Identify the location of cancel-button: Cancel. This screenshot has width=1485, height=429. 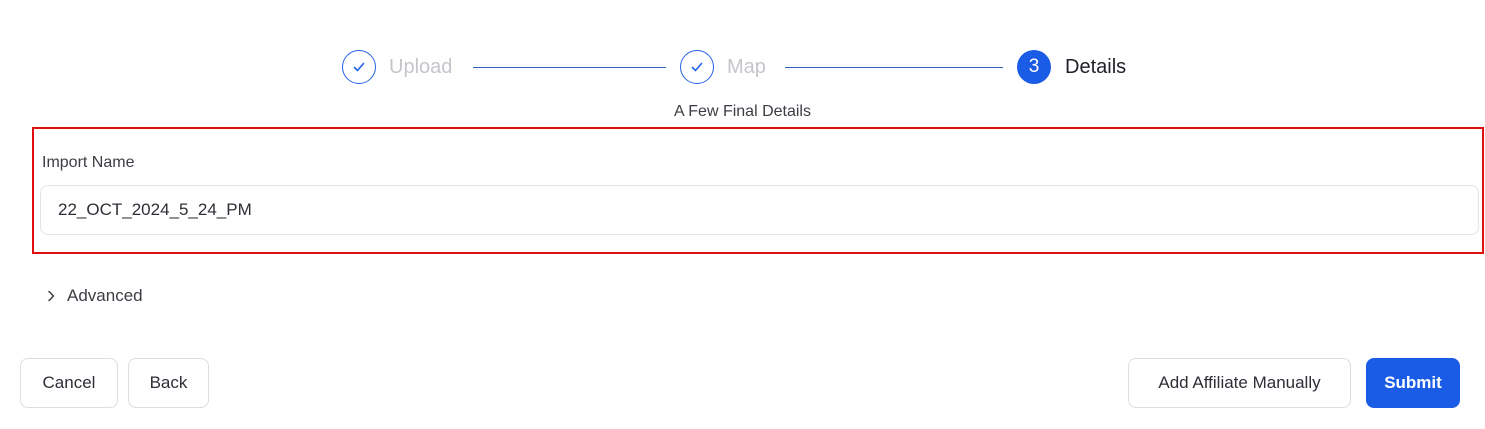
(69, 383).